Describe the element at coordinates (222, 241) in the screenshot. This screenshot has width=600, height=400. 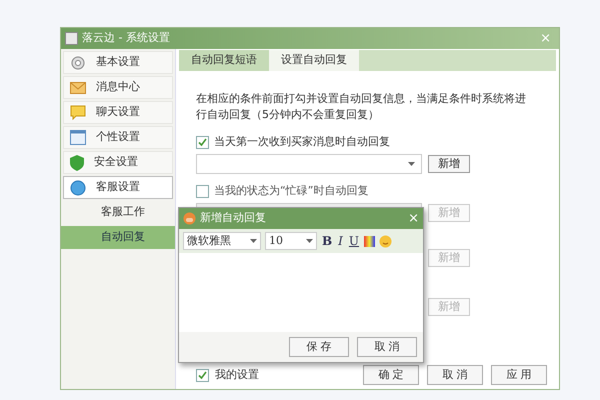
I see `font-select: 微软雅黑` at that location.